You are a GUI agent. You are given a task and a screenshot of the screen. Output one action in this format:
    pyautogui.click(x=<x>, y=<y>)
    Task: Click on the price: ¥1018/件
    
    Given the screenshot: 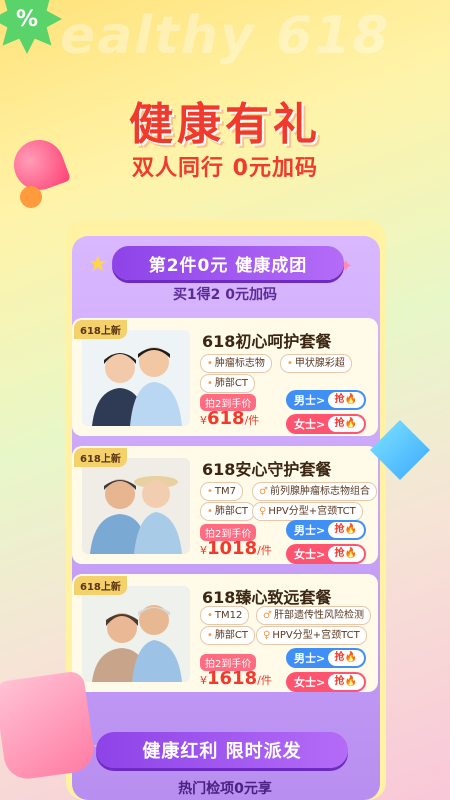 What is the action you would take?
    pyautogui.click(x=236, y=548)
    